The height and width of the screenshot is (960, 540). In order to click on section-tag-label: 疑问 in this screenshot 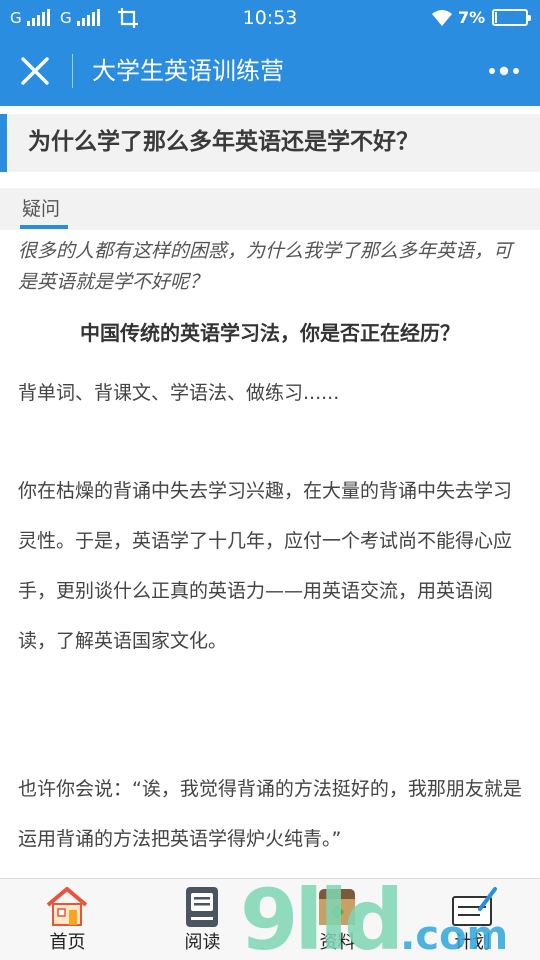, I will do `click(41, 209)`.